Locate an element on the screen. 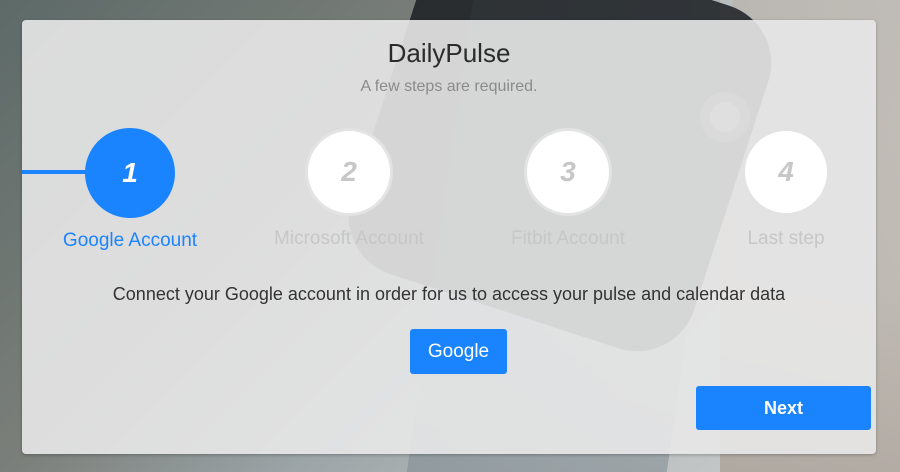  step-last-step: 4 Last step is located at coordinates (786, 189).